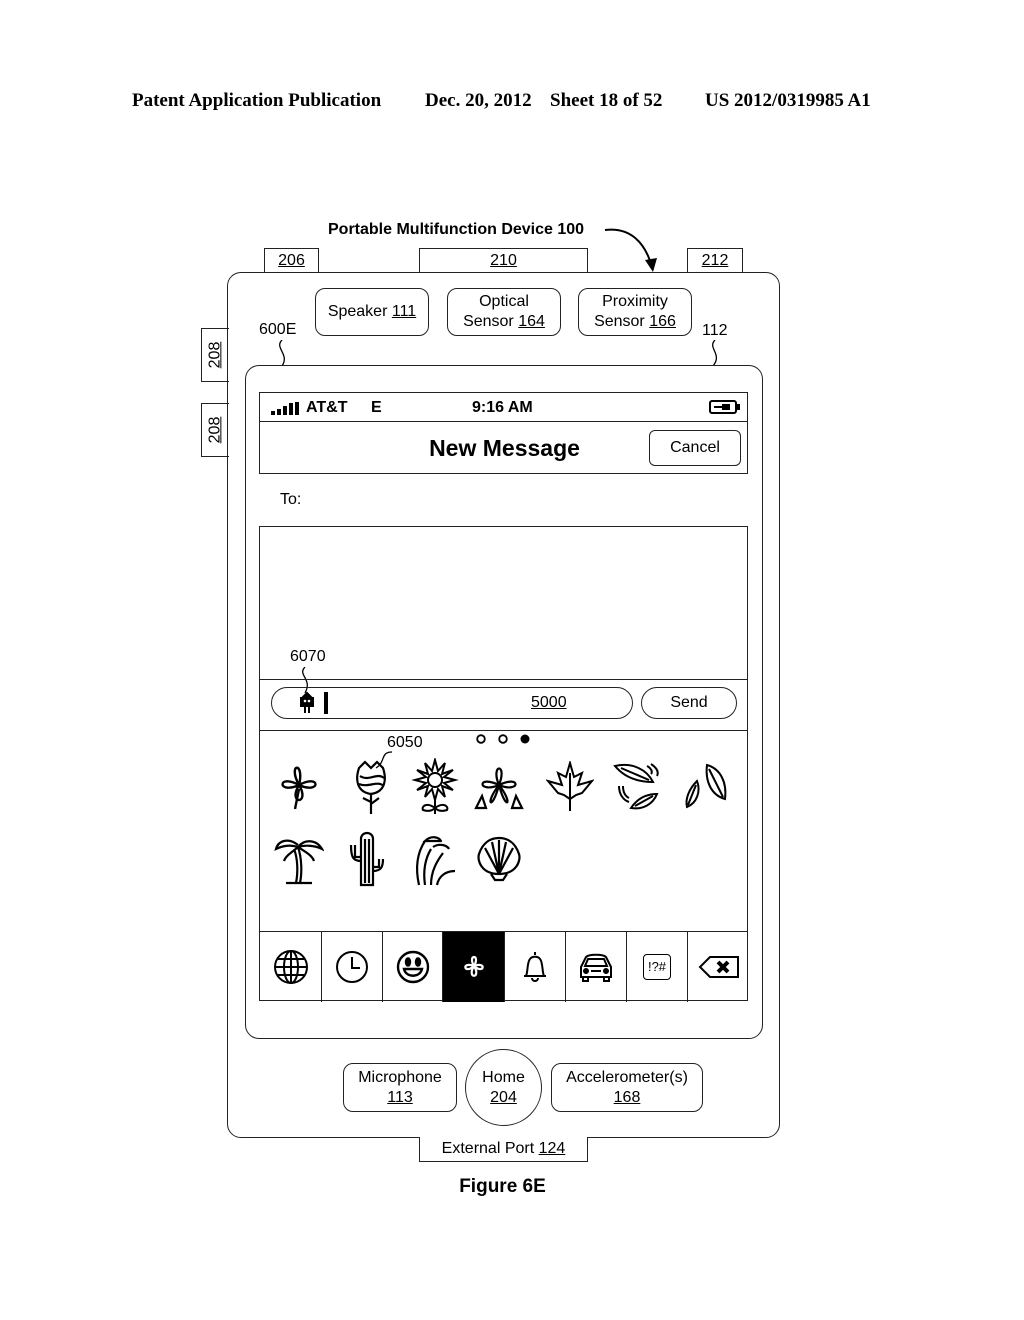 This screenshot has width=1024, height=1320. I want to click on accelerometer-label: Accelerometer(s) 168, so click(627, 1087).